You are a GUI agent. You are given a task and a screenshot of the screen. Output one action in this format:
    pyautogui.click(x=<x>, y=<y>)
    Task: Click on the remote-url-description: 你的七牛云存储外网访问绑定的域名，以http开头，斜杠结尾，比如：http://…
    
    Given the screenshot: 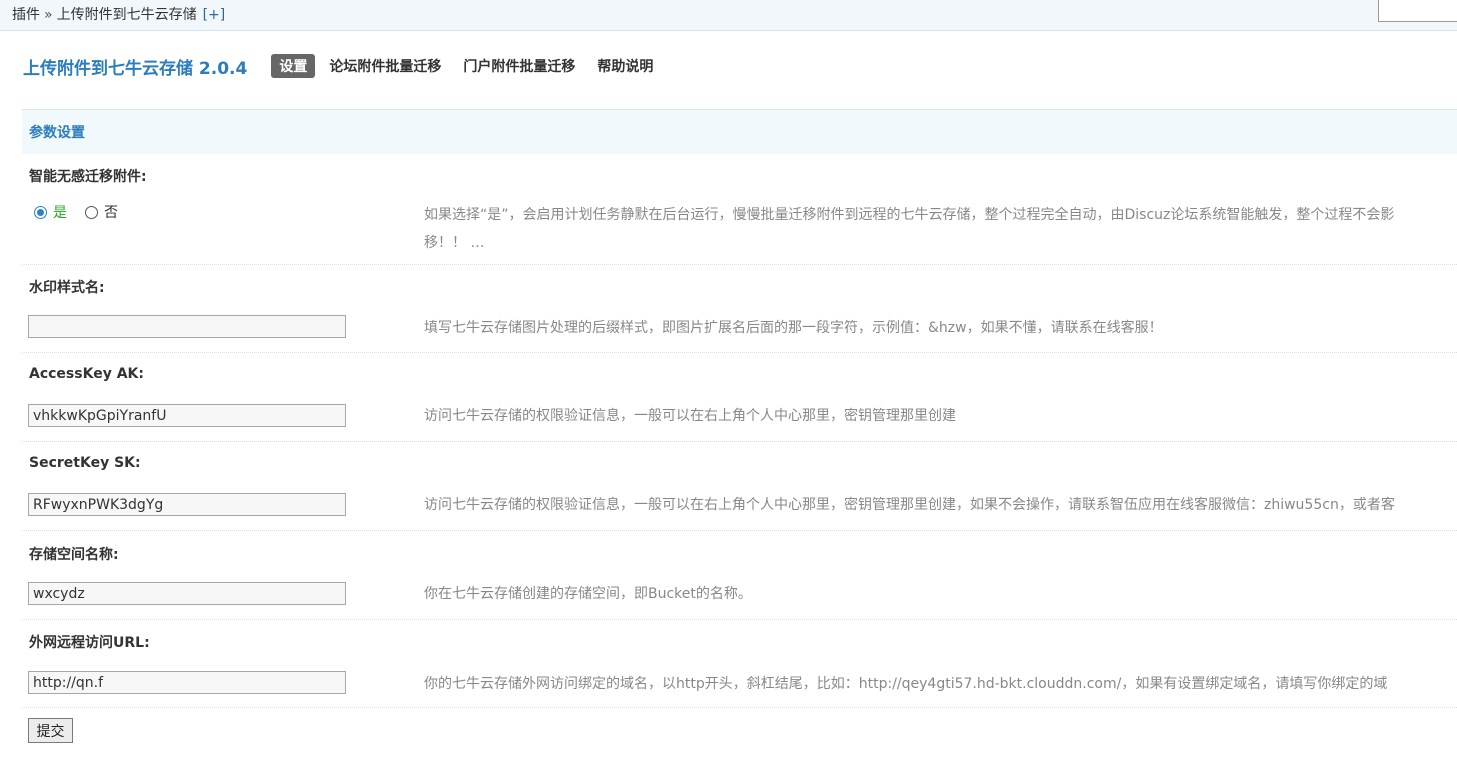 What is the action you would take?
    pyautogui.click(x=906, y=684)
    